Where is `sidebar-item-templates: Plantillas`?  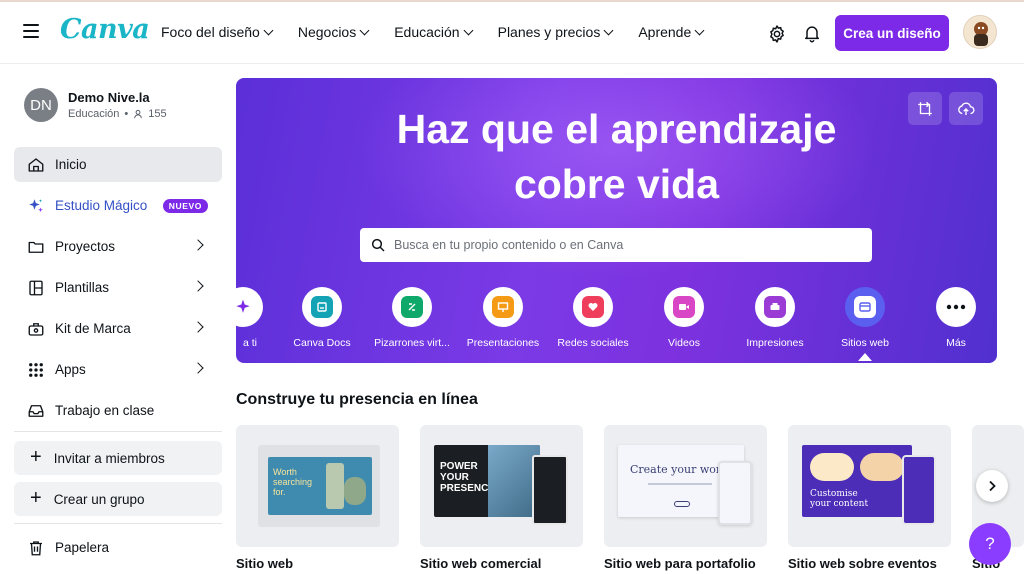 sidebar-item-templates: Plantillas is located at coordinates (118, 287).